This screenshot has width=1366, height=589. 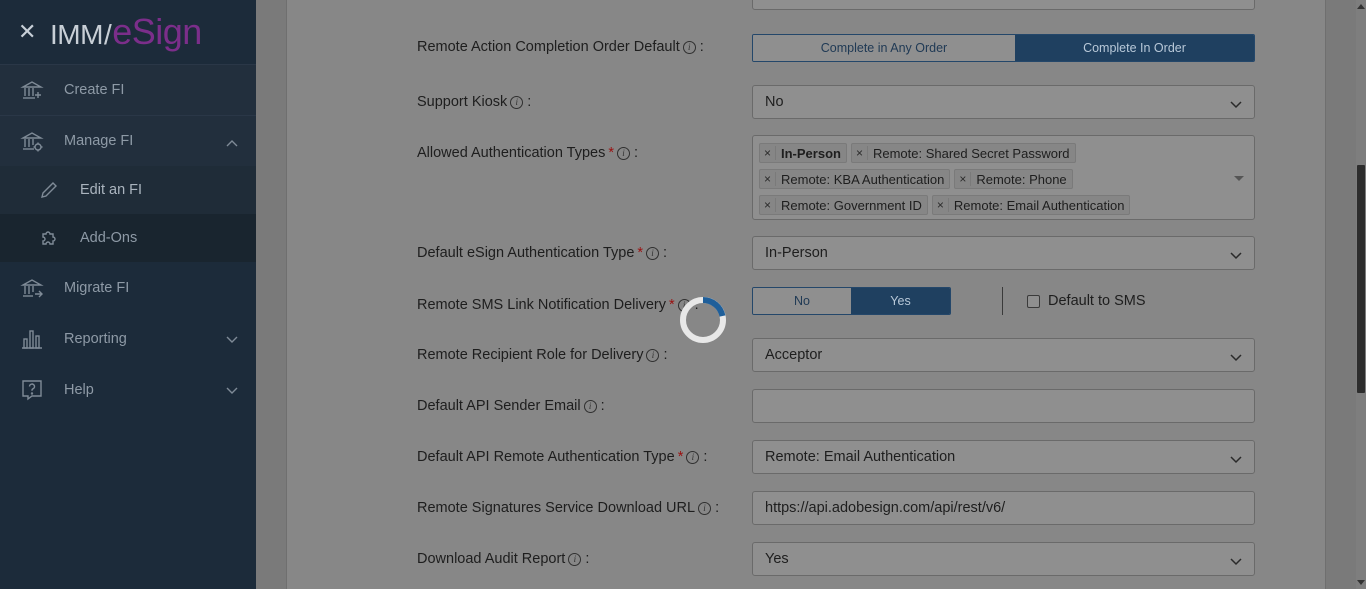 I want to click on default-esign-auth-select: In-Person, so click(x=1003, y=253).